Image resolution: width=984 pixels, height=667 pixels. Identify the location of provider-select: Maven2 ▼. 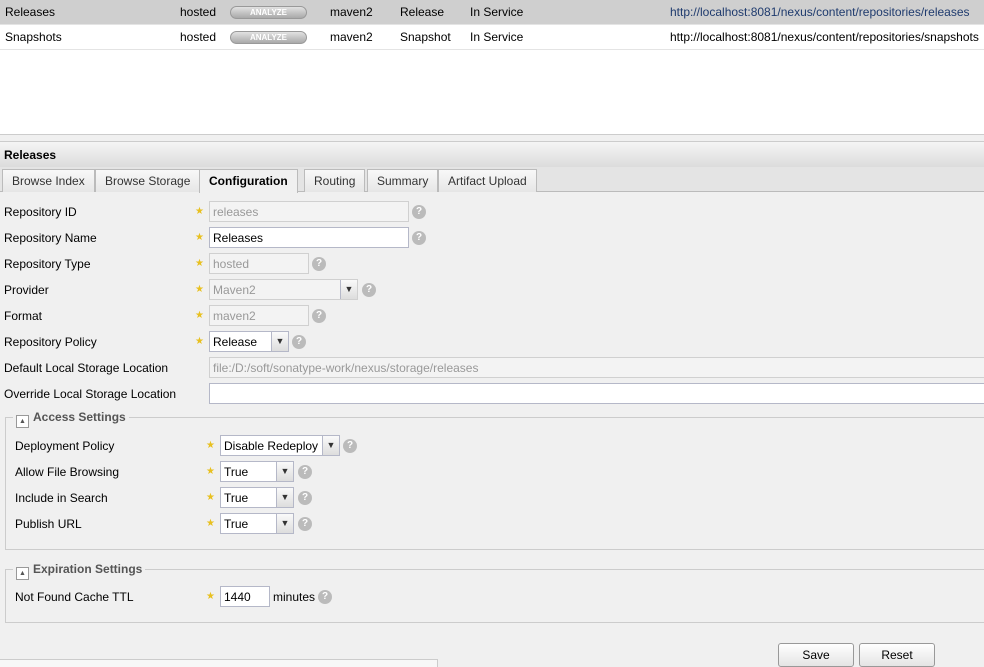
(283, 289).